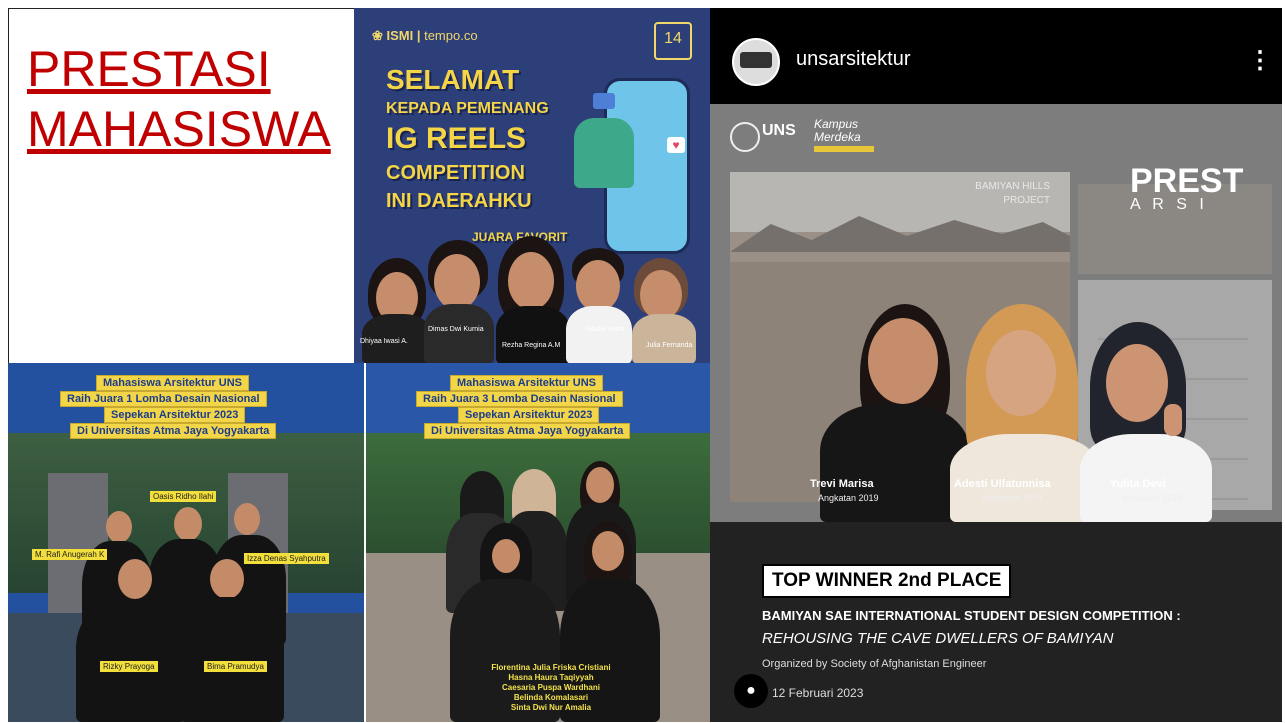 The width and height of the screenshot is (1285, 723). Describe the element at coordinates (163, 399) in the screenshot. I see `banner-line-2: Raih Juara 1 Lomba Desain Nasional` at that location.